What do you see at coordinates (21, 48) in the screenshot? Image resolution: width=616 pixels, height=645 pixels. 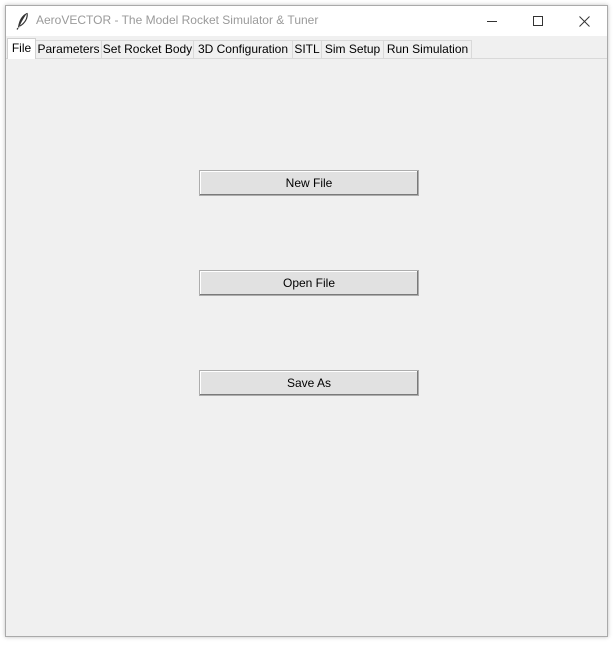 I see `tab-file: File` at bounding box center [21, 48].